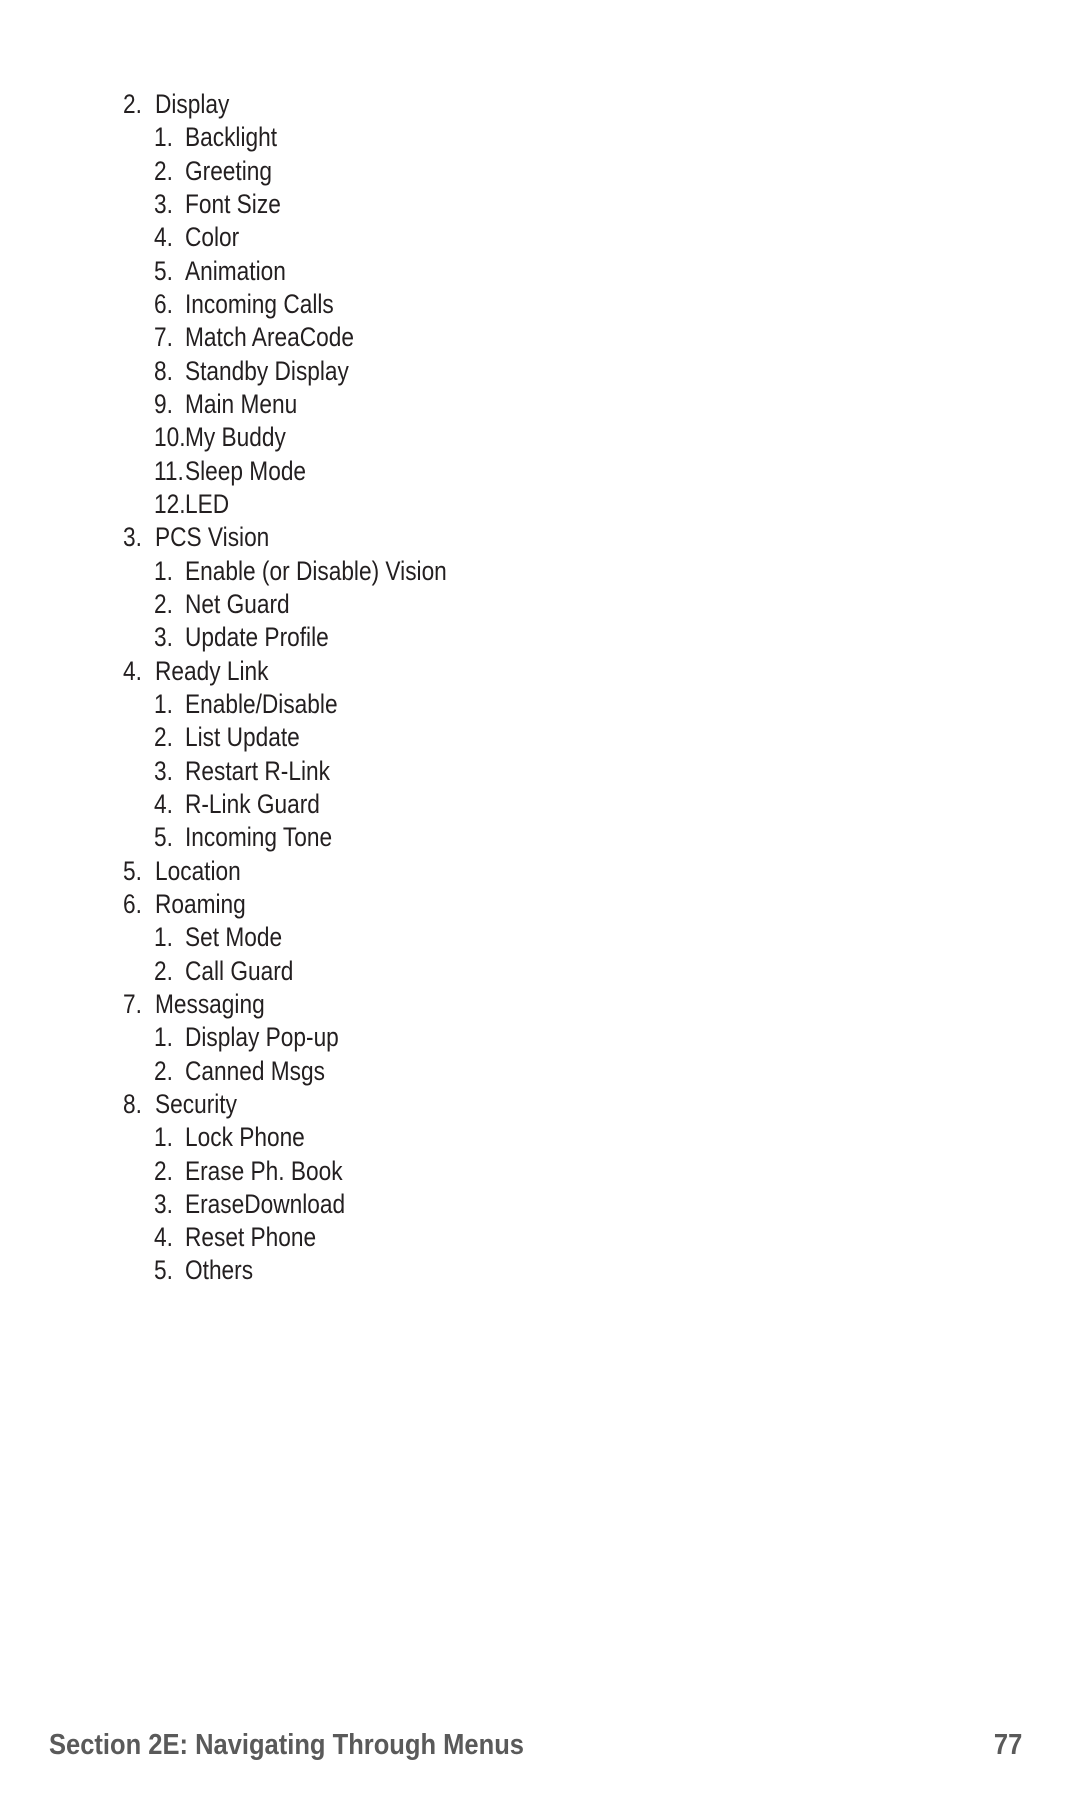 The width and height of the screenshot is (1080, 1800). What do you see at coordinates (251, 1237) in the screenshot?
I see `submenu-item-label: Reset Phone` at bounding box center [251, 1237].